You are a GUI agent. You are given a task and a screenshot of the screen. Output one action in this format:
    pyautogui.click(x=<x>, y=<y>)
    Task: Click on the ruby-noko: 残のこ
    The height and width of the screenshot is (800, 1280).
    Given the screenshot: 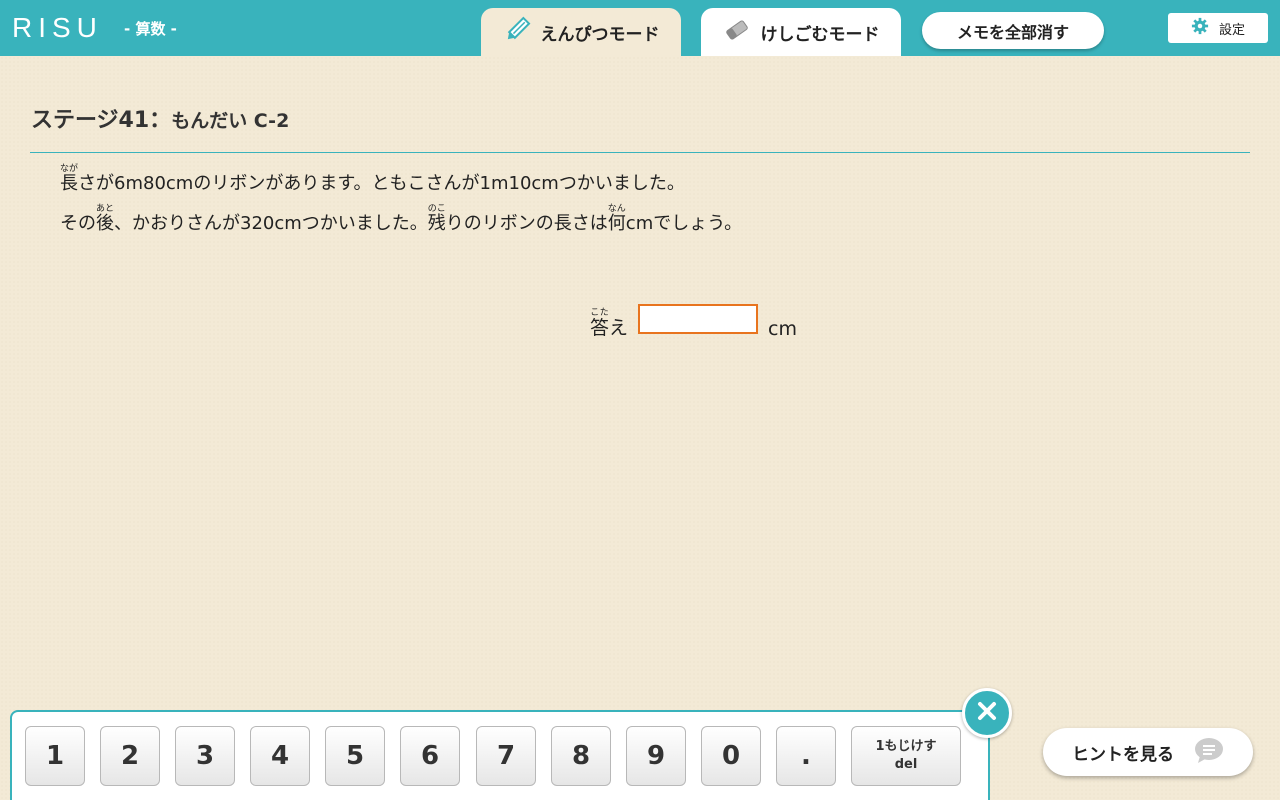 What is the action you would take?
    pyautogui.click(x=436, y=219)
    